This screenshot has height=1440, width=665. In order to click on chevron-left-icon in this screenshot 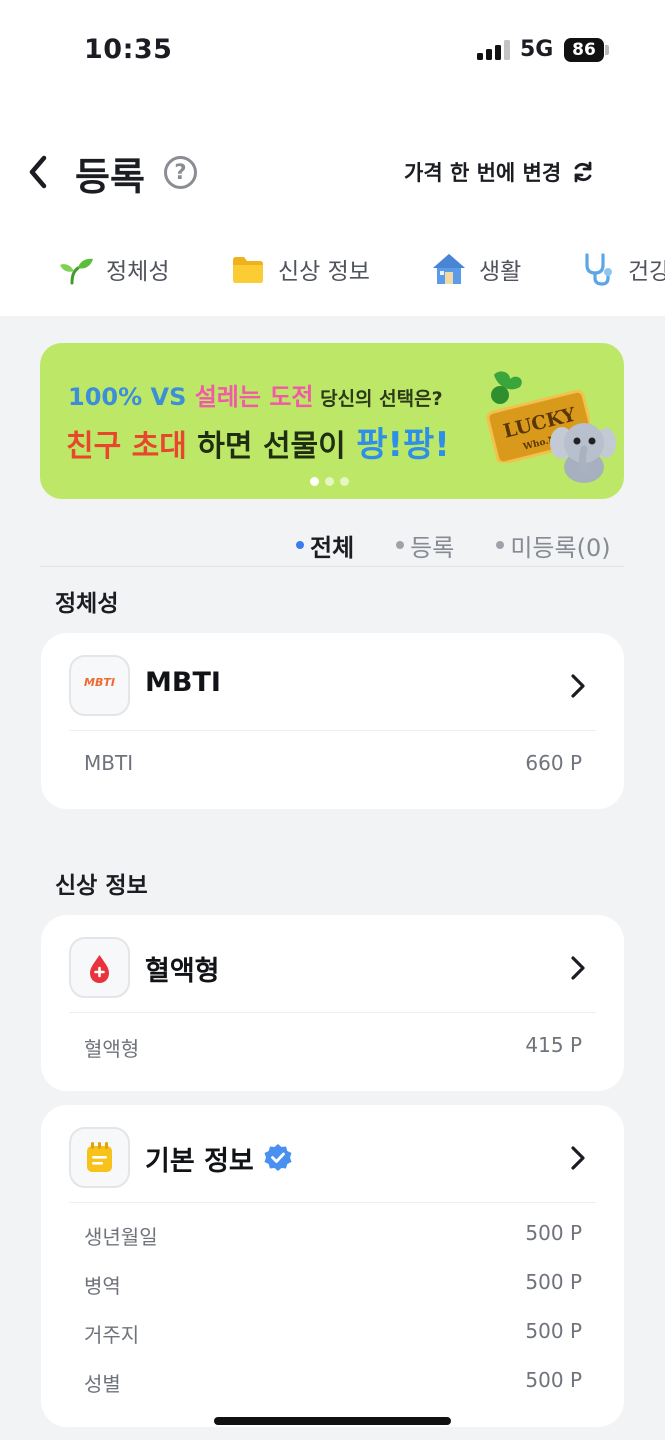, I will do `click(38, 172)`.